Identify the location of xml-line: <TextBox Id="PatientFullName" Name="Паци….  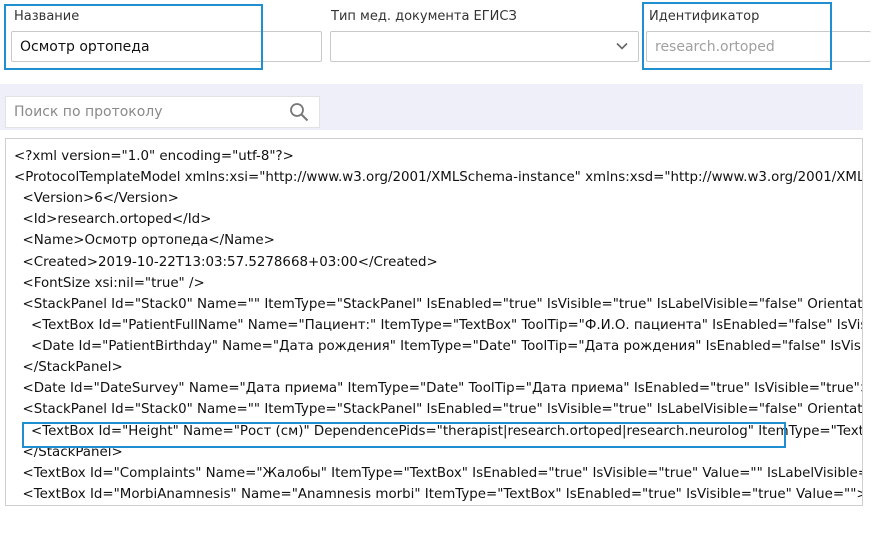
(438, 325).